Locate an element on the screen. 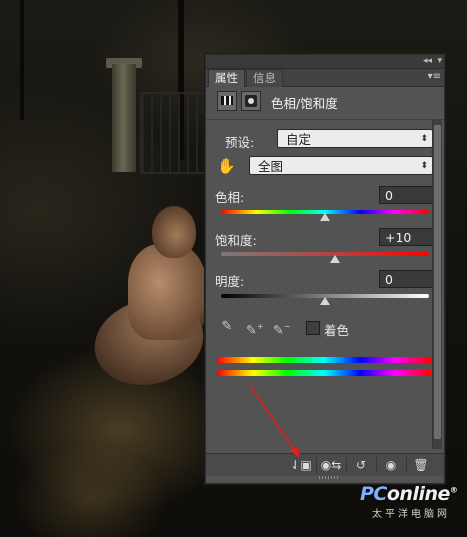 This screenshot has width=467, height=537. layer-mask-icon is located at coordinates (251, 101).